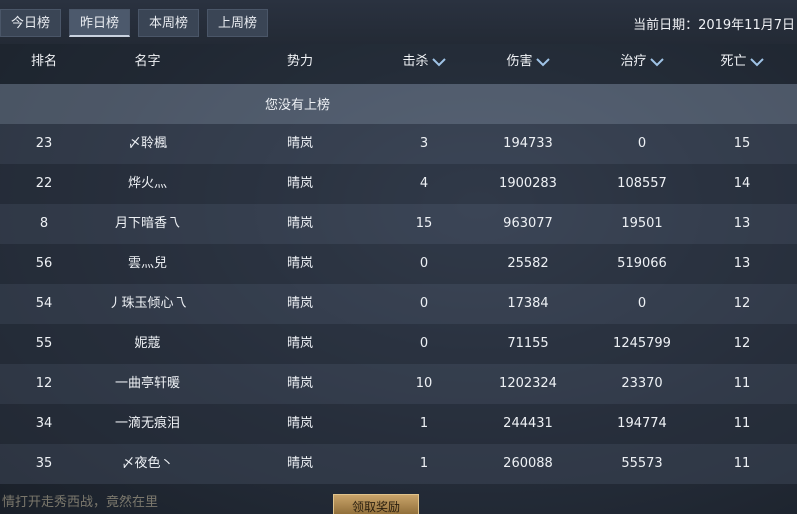 The height and width of the screenshot is (514, 797). I want to click on cell-healing: 519066, so click(642, 263).